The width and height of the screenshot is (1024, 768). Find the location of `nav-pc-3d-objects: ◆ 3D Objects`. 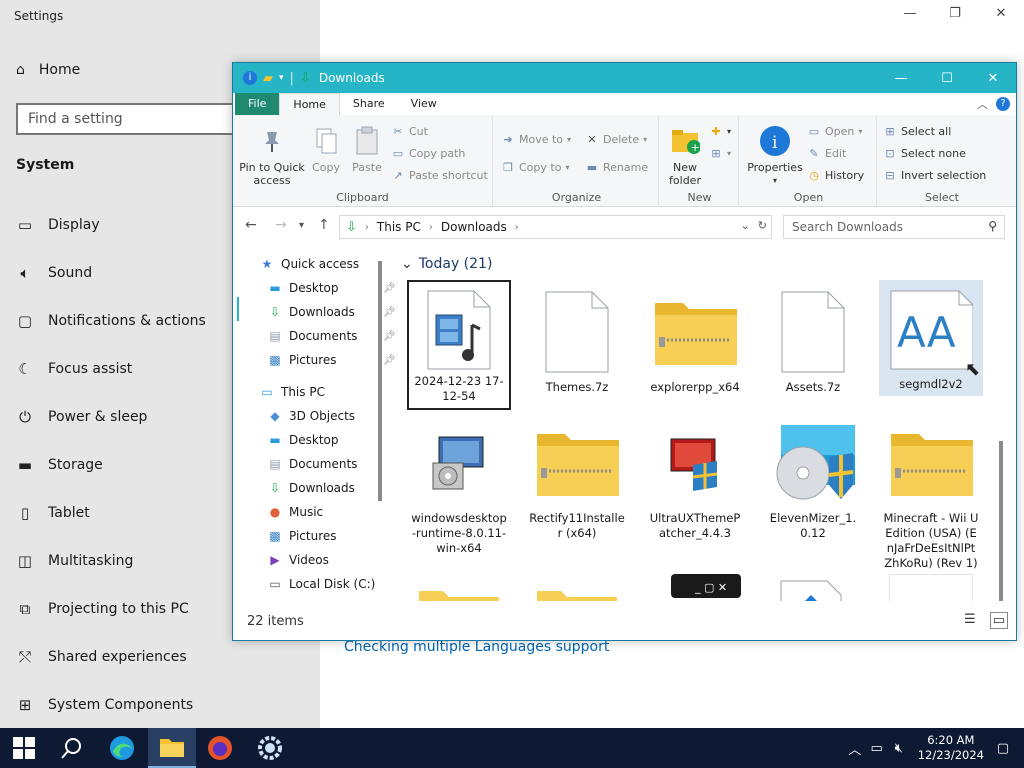

nav-pc-3d-objects: ◆ 3D Objects is located at coordinates (311, 416).